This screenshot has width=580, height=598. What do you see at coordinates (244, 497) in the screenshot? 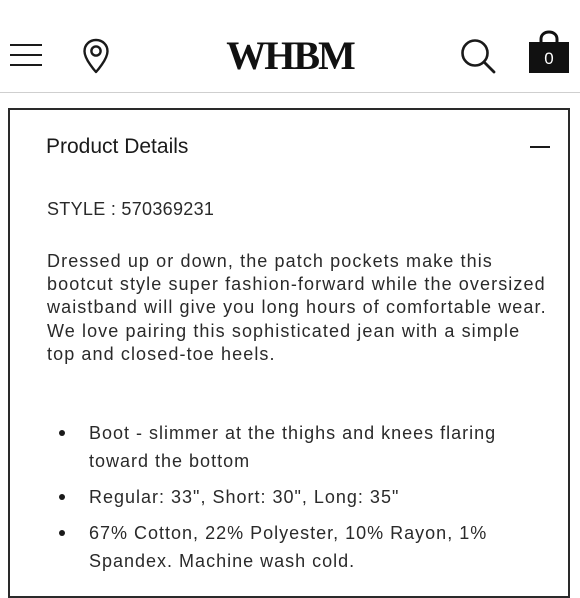
I see `feature-text: Regular: 33", Short: 30", Long: 35"` at bounding box center [244, 497].